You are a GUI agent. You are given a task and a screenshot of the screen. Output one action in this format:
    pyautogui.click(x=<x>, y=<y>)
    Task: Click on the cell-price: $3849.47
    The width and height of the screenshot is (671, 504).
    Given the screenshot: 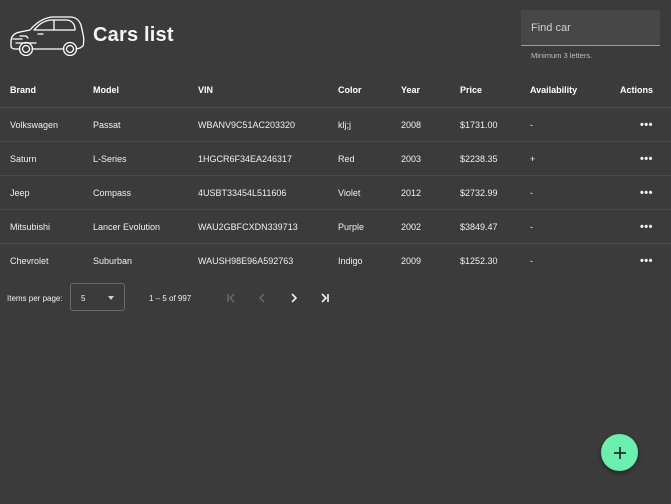 What is the action you would take?
    pyautogui.click(x=495, y=226)
    